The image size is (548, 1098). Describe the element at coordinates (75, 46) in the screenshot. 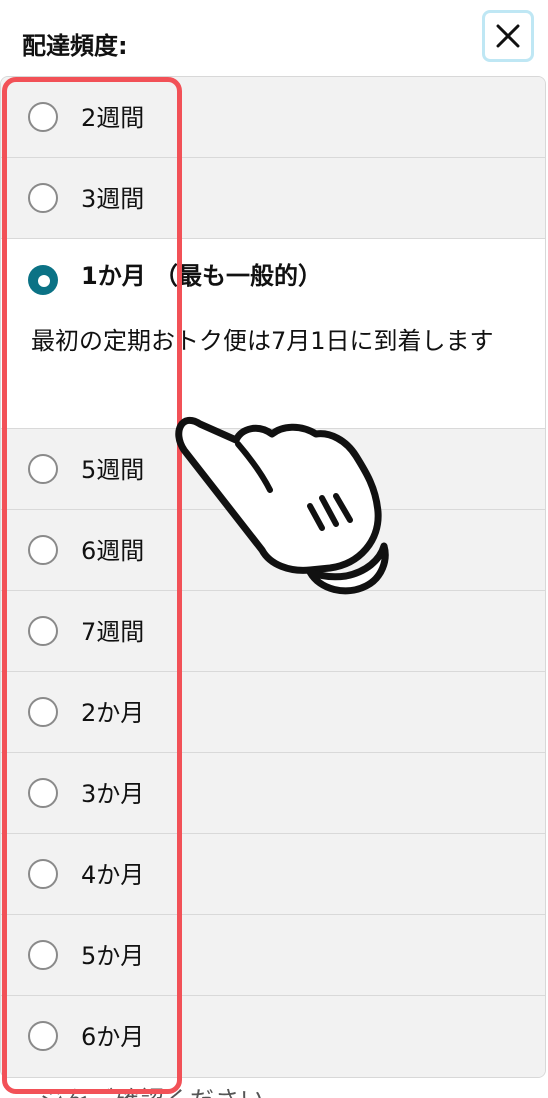

I see `modal-title: 配達頻度:` at that location.